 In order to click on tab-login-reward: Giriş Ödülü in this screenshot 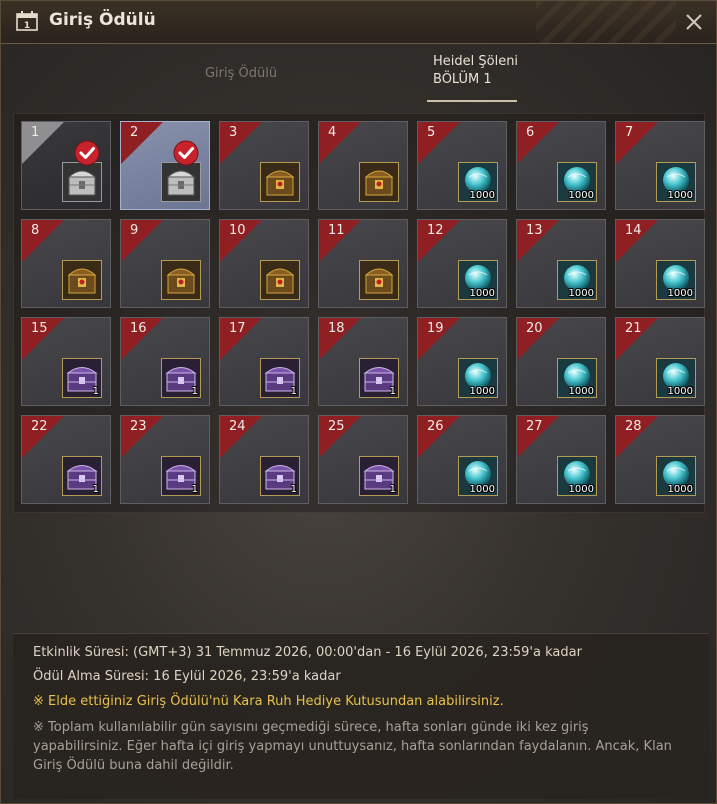, I will do `click(241, 78)`.